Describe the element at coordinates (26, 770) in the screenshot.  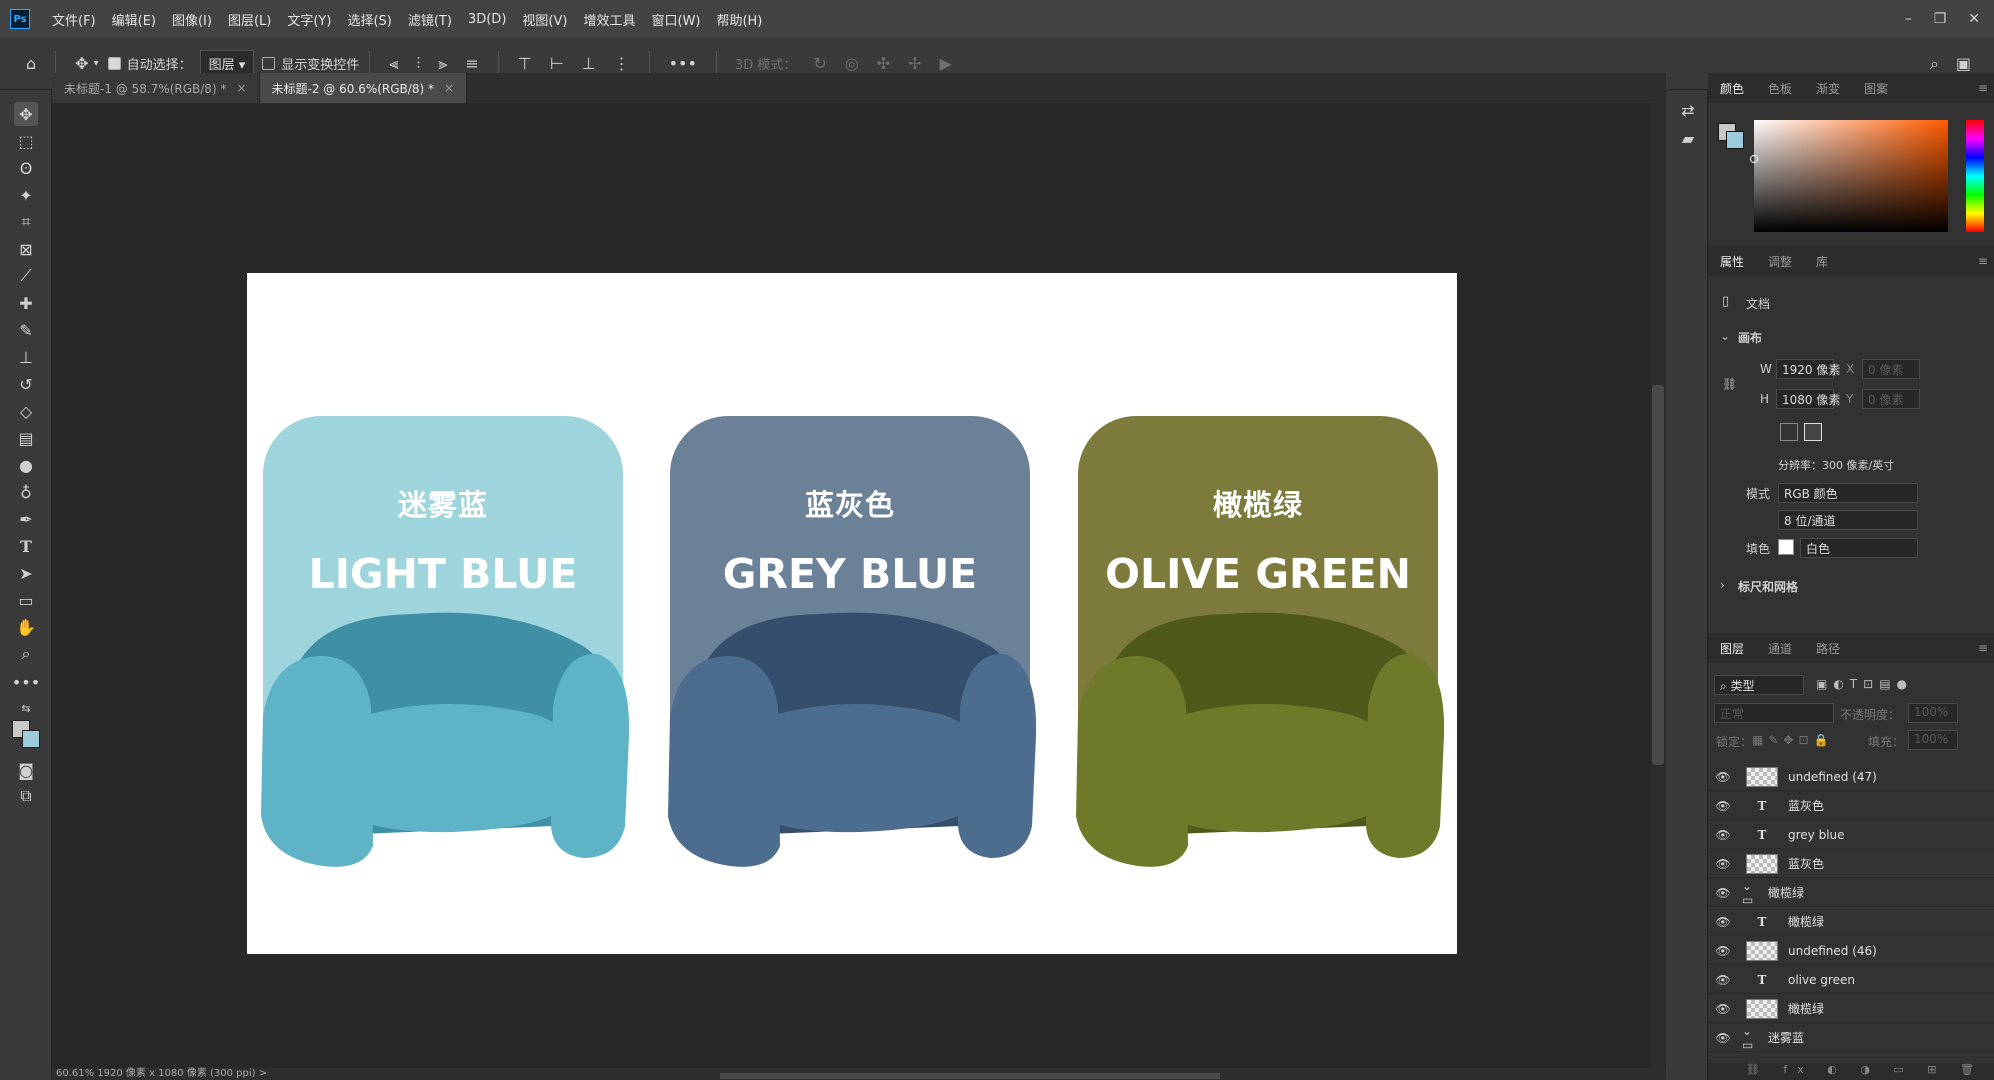
I see `quick-mask-icon: ◙` at that location.